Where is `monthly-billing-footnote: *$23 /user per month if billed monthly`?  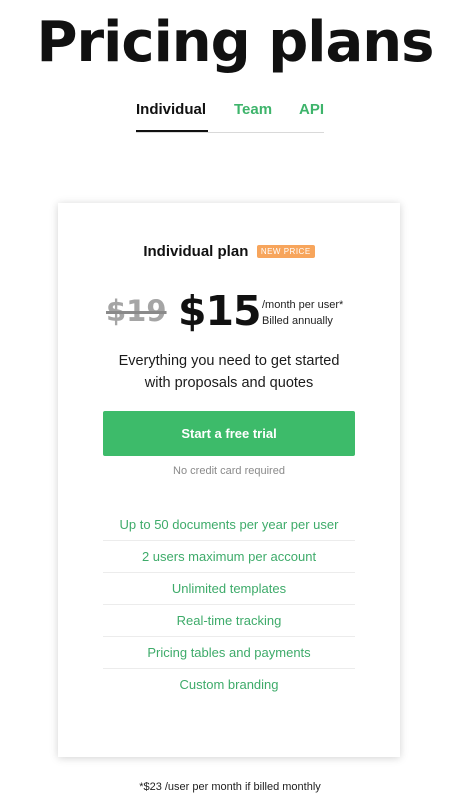 monthly-billing-footnote: *$23 /user per month if billed monthly is located at coordinates (230, 787).